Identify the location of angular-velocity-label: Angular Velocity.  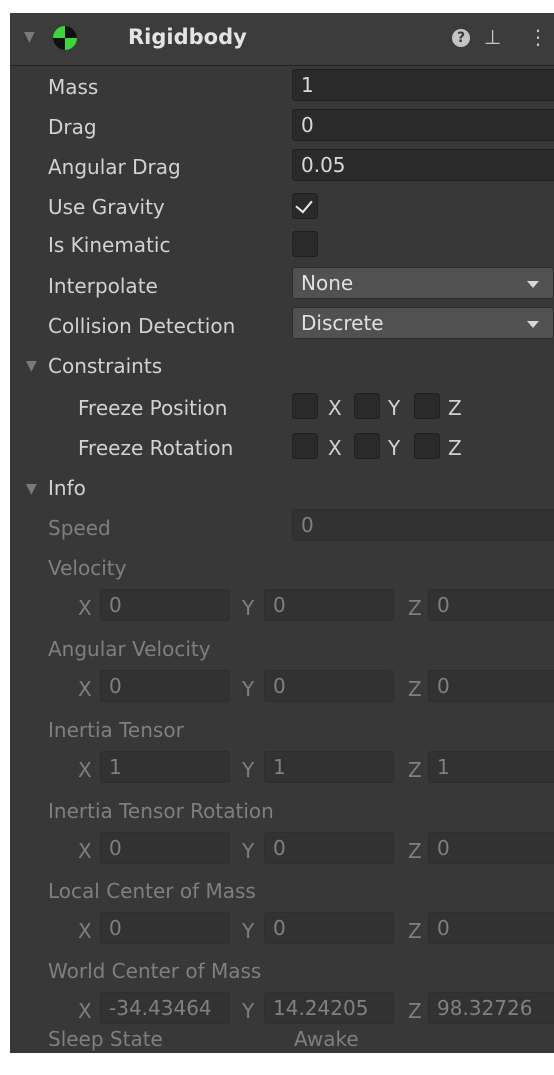
(129, 649).